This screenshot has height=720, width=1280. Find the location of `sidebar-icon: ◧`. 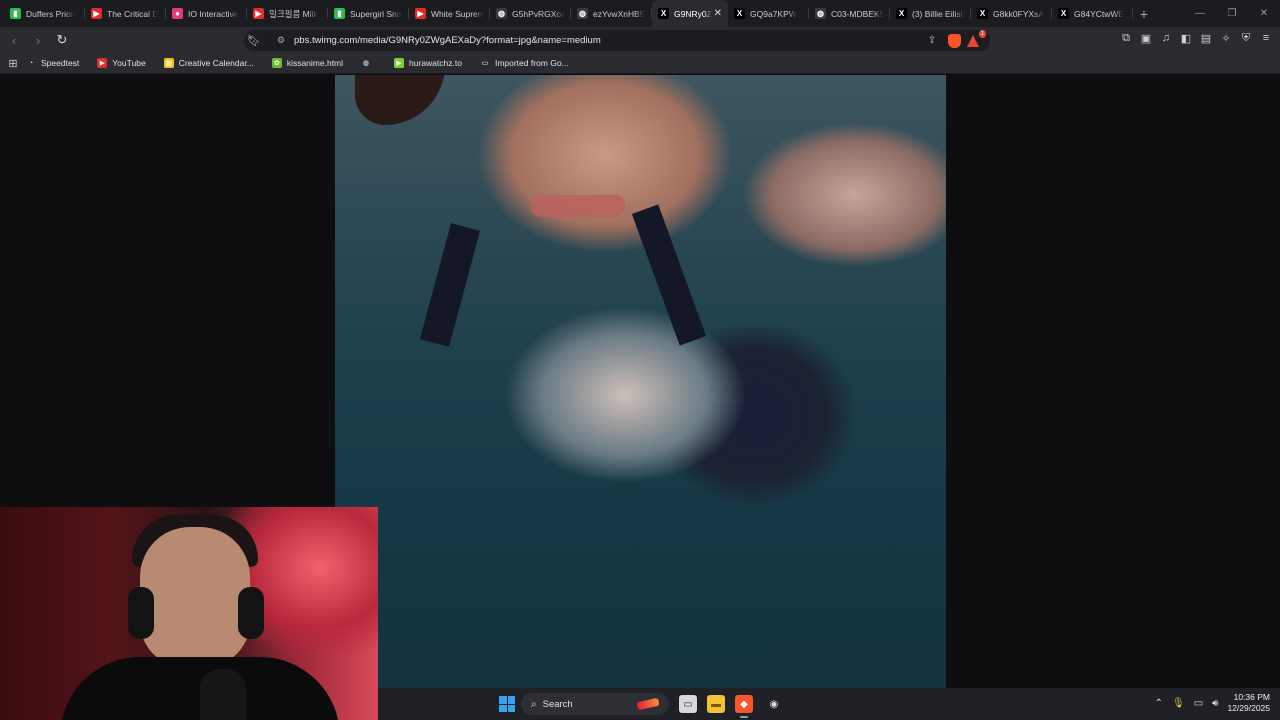

sidebar-icon: ◧ is located at coordinates (1186, 38).